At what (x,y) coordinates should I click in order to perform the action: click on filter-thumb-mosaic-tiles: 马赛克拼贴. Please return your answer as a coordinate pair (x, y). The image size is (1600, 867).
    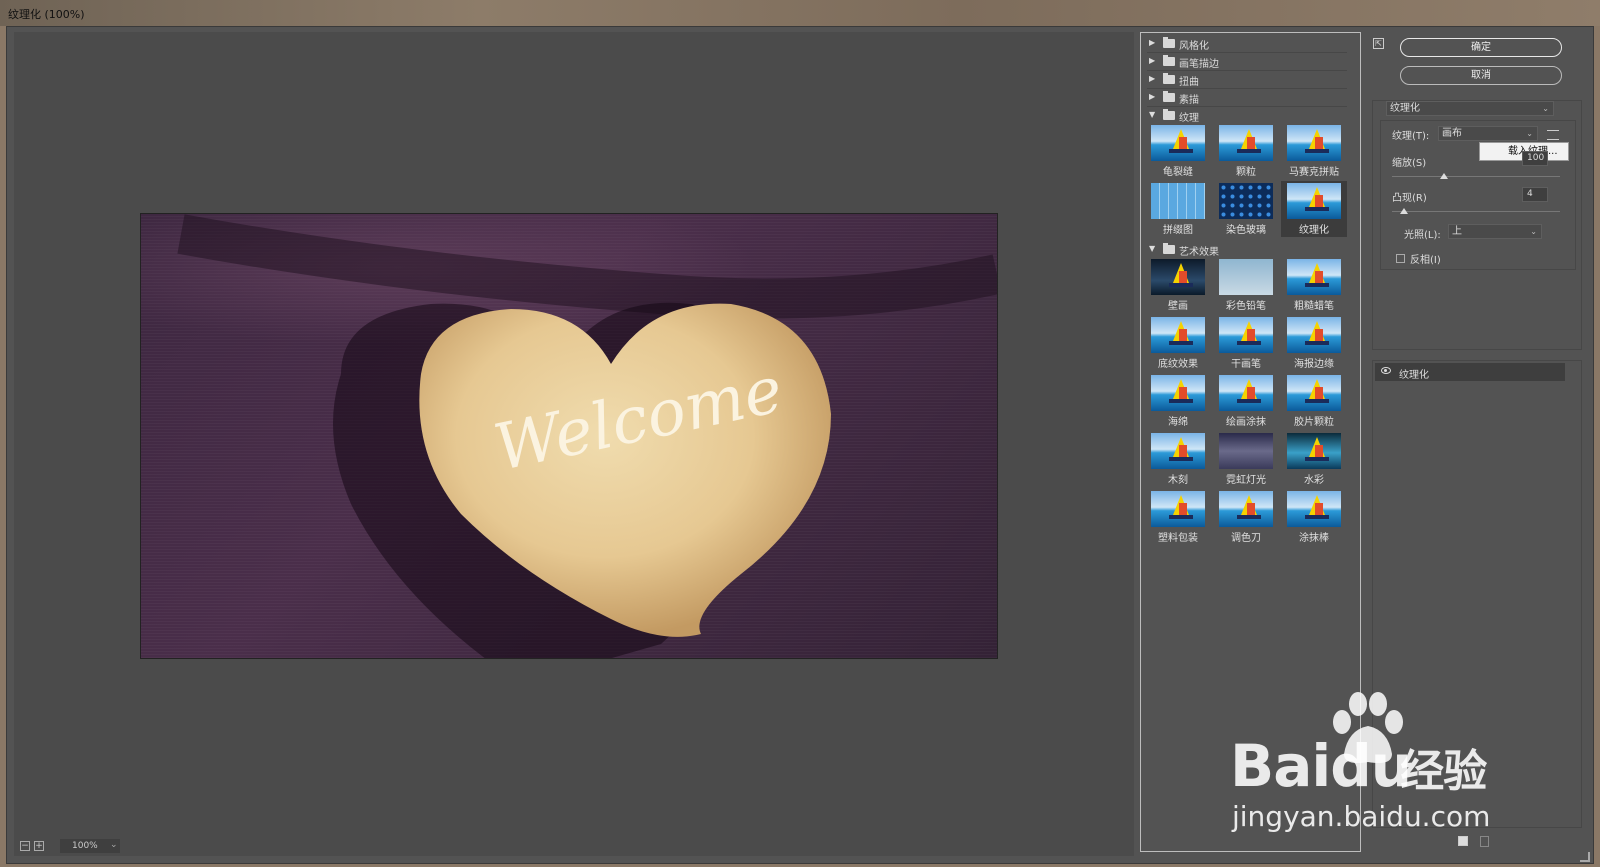
    Looking at the image, I should click on (1314, 151).